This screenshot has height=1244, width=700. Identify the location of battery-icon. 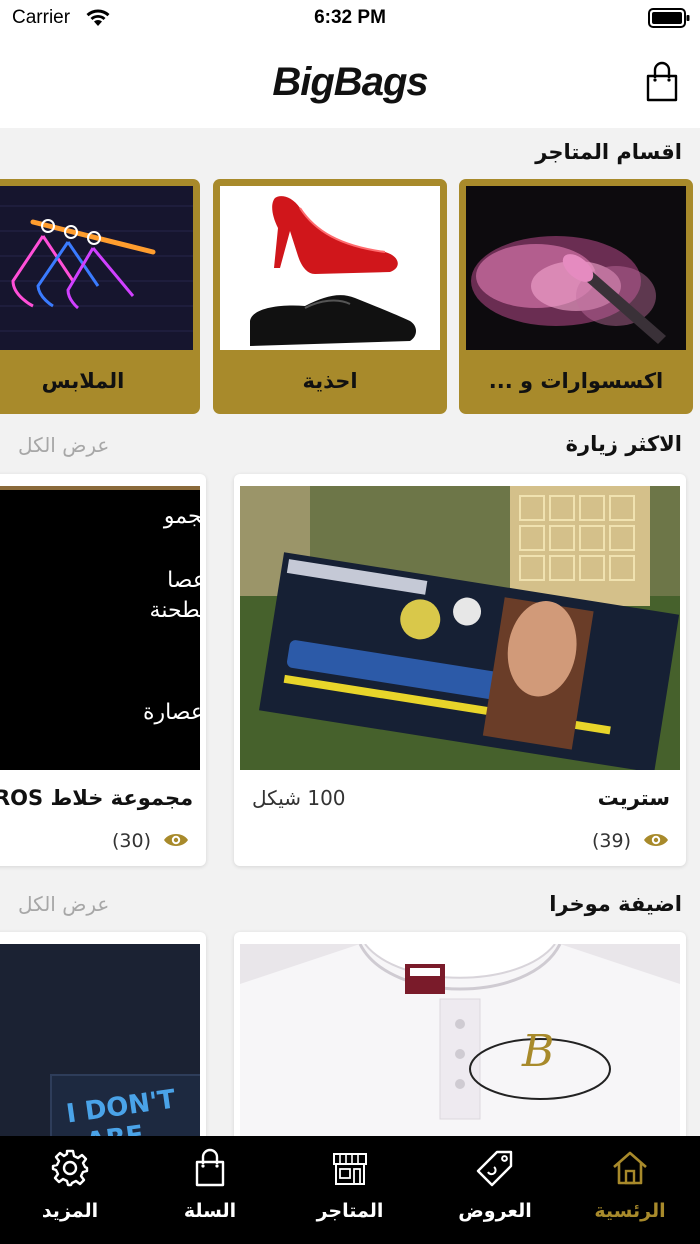
(669, 18).